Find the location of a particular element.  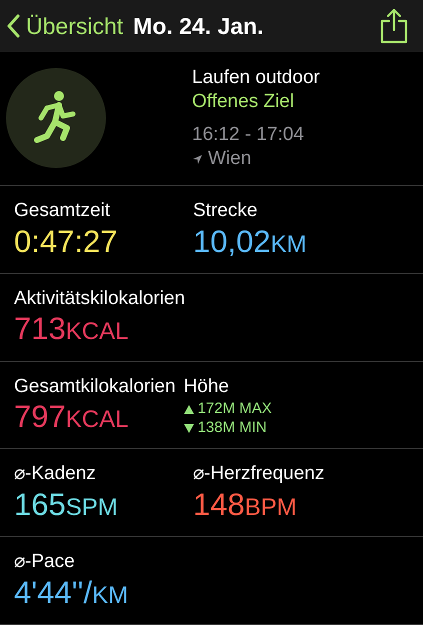

elevation-max: 172M MAX is located at coordinates (235, 410).